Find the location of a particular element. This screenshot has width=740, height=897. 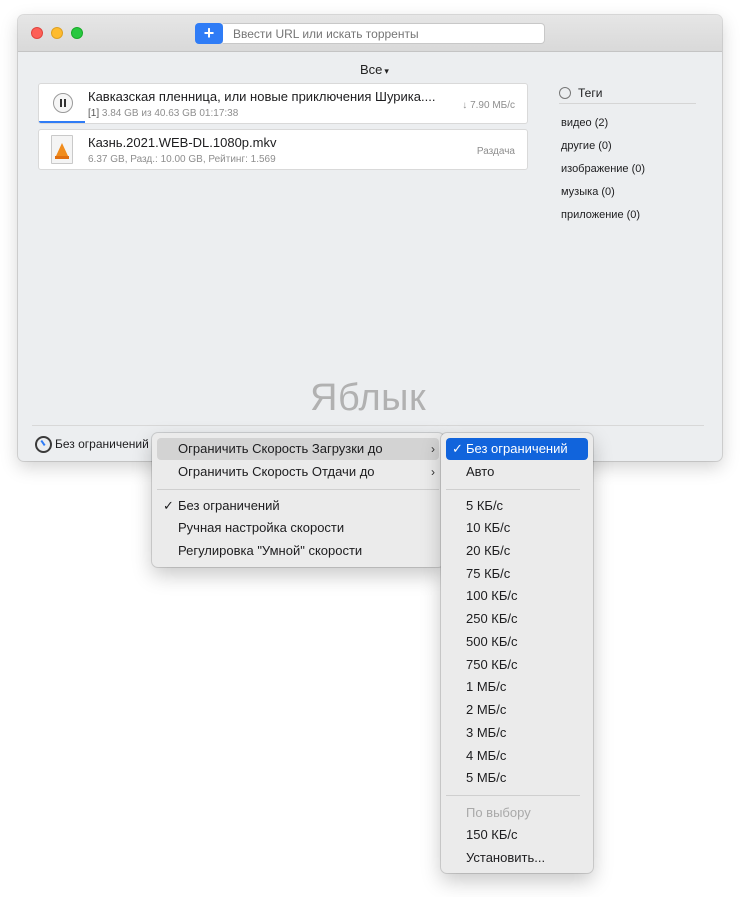

vlc-file-icon is located at coordinates (62, 149).